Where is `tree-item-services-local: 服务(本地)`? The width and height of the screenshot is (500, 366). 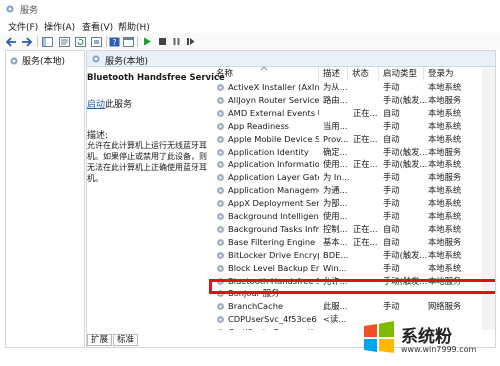 tree-item-services-local: 服务(本地) is located at coordinates (37, 60).